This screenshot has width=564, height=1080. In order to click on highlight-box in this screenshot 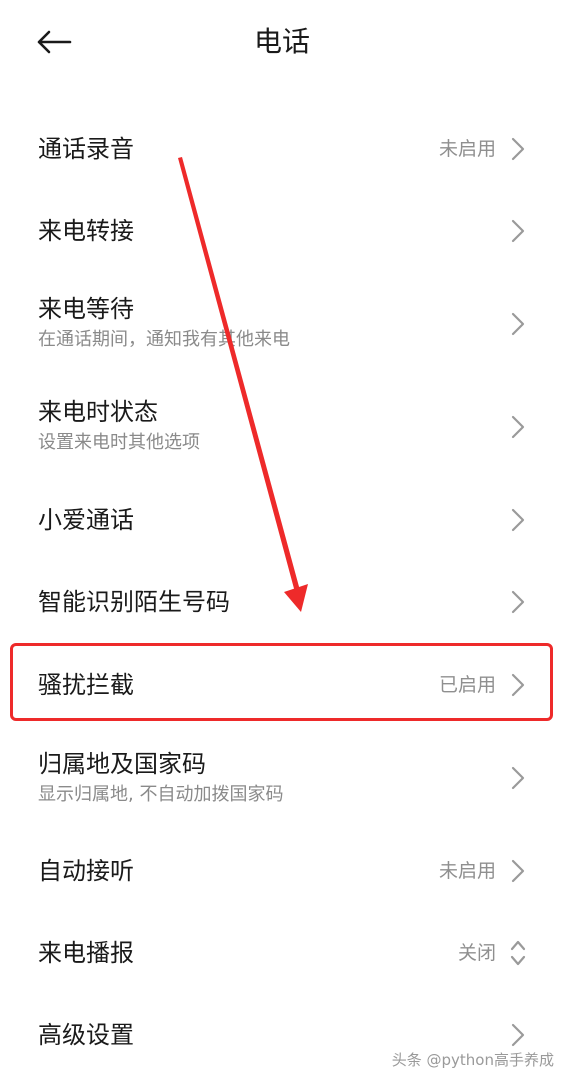, I will do `click(281, 682)`.